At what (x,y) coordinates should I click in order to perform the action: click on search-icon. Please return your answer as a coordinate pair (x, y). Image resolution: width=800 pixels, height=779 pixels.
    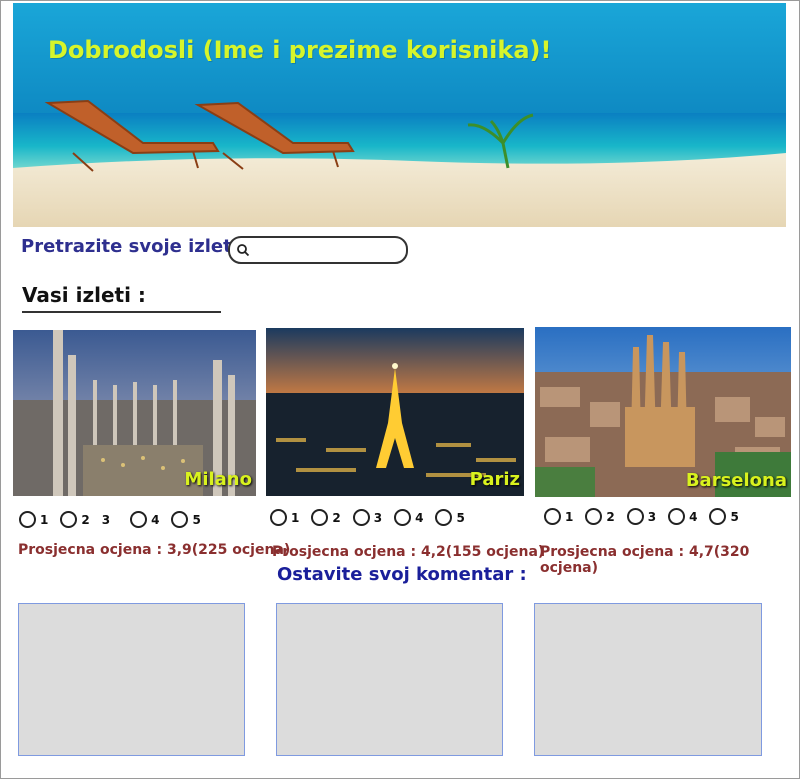
    Looking at the image, I should click on (243, 250).